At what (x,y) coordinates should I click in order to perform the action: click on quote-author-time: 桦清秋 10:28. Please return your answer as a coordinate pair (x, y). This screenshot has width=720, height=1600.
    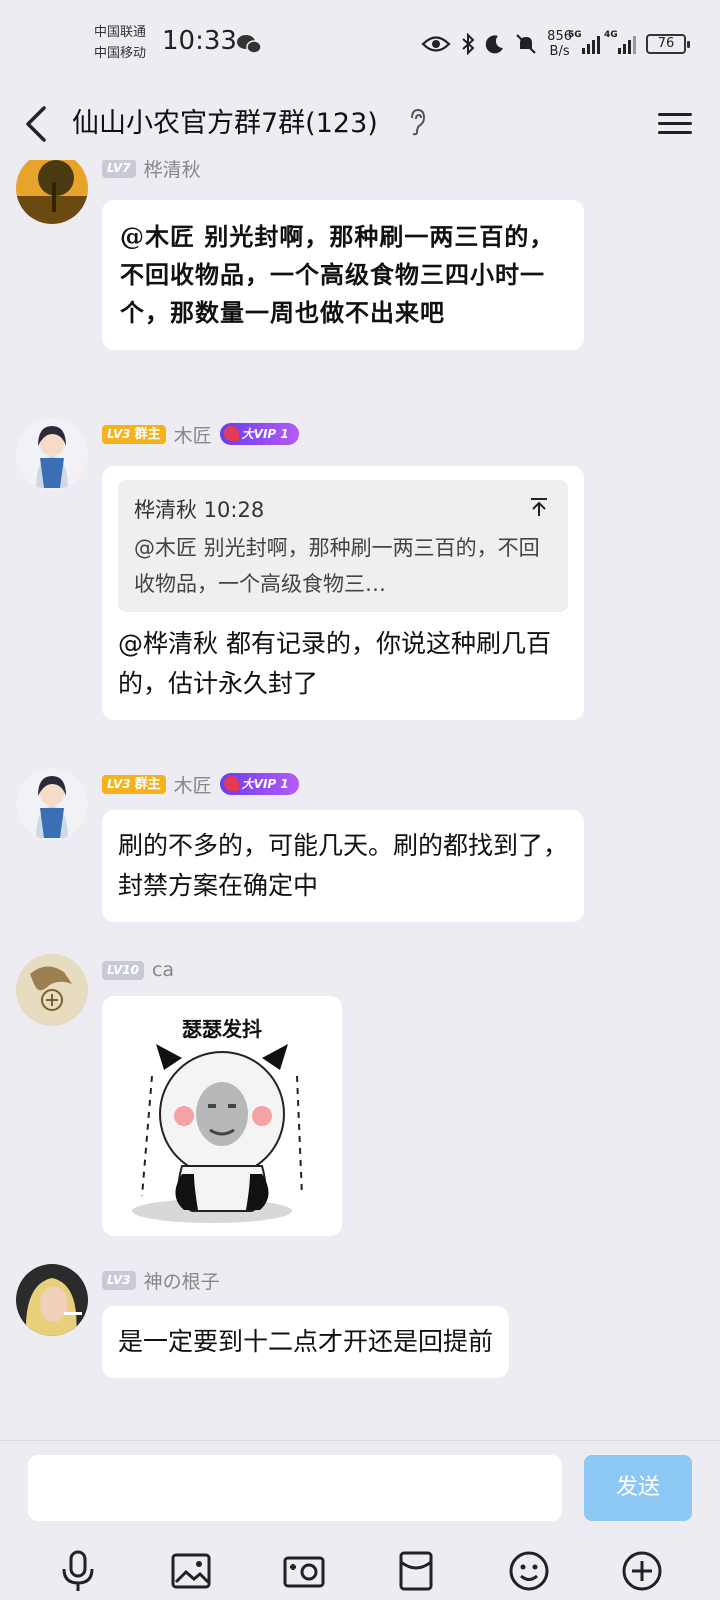
    Looking at the image, I should click on (199, 510).